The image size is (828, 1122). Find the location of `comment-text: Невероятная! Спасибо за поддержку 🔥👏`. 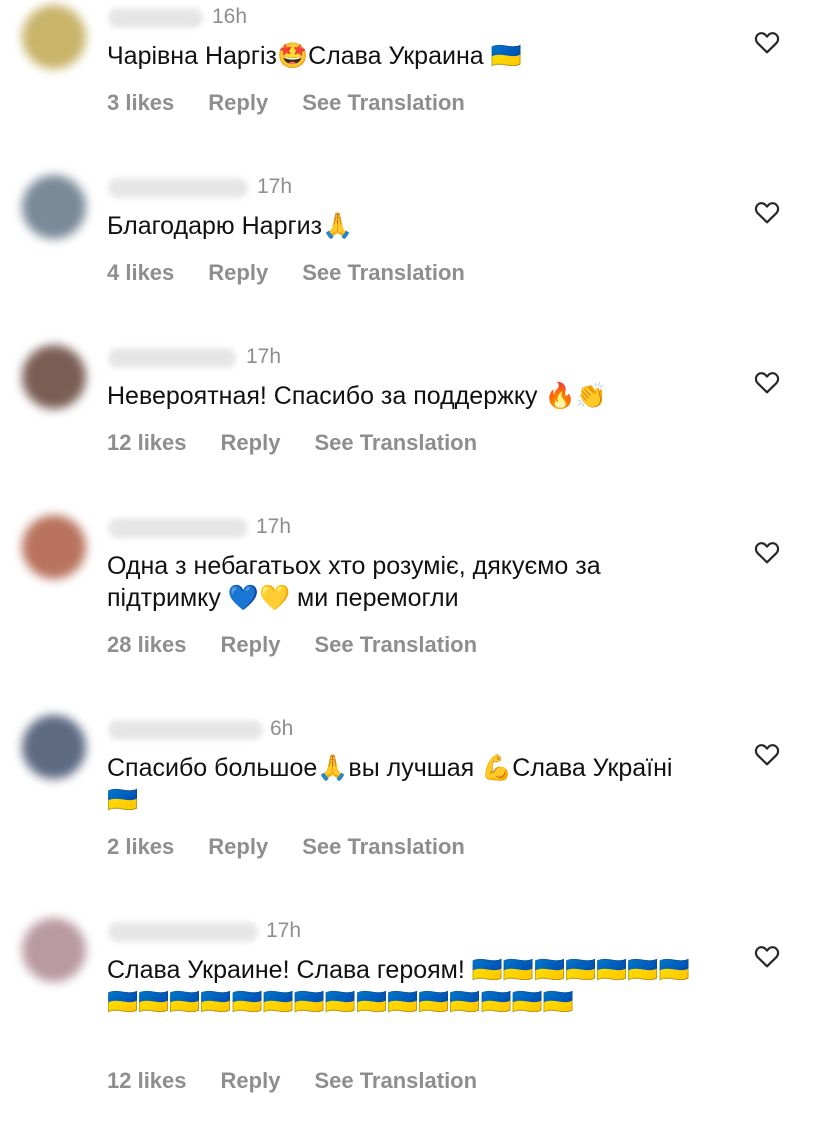

comment-text: Невероятная! Спасибо за поддержку 🔥👏 is located at coordinates (357, 396).